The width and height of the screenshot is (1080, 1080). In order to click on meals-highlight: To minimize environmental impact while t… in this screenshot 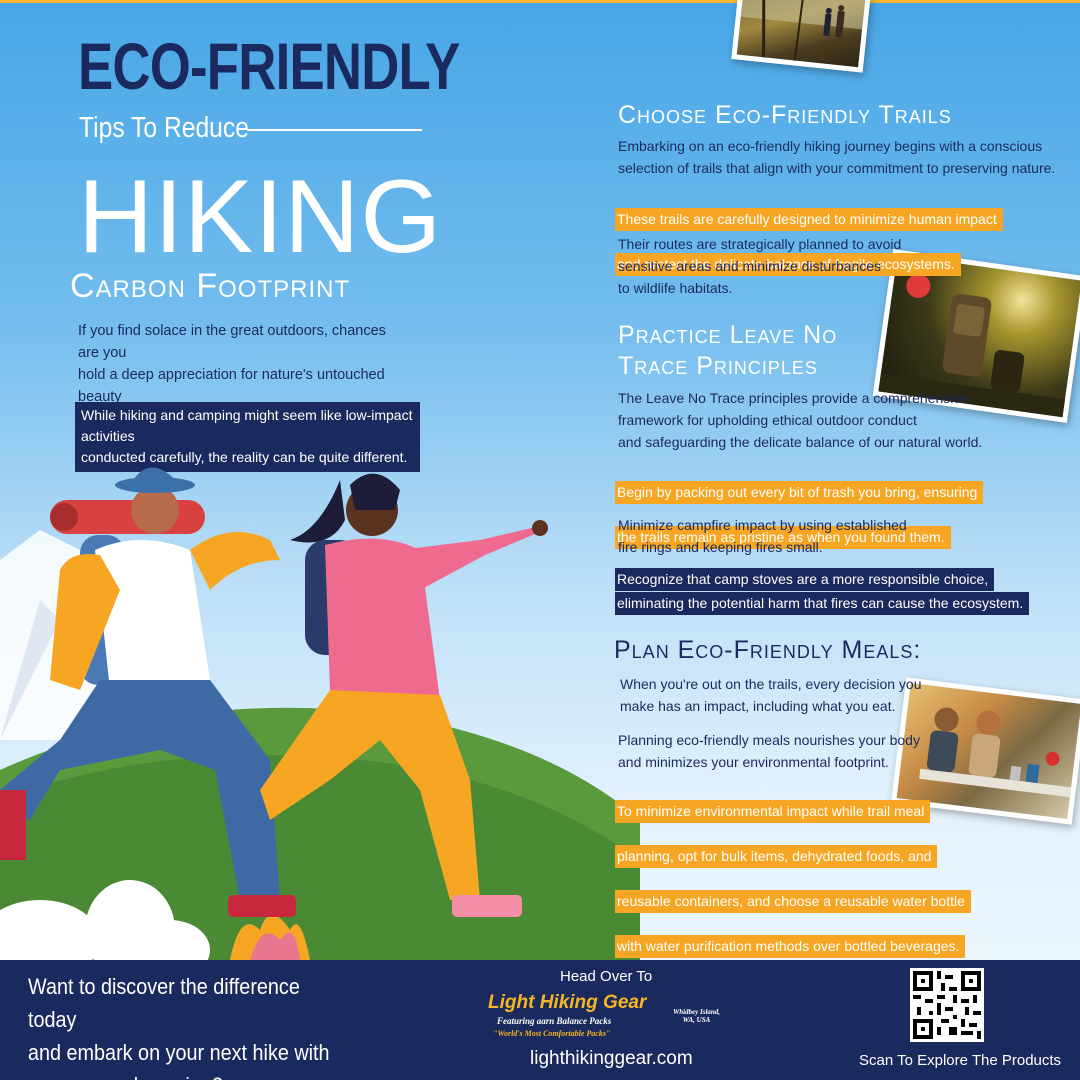, I will do `click(793, 869)`.